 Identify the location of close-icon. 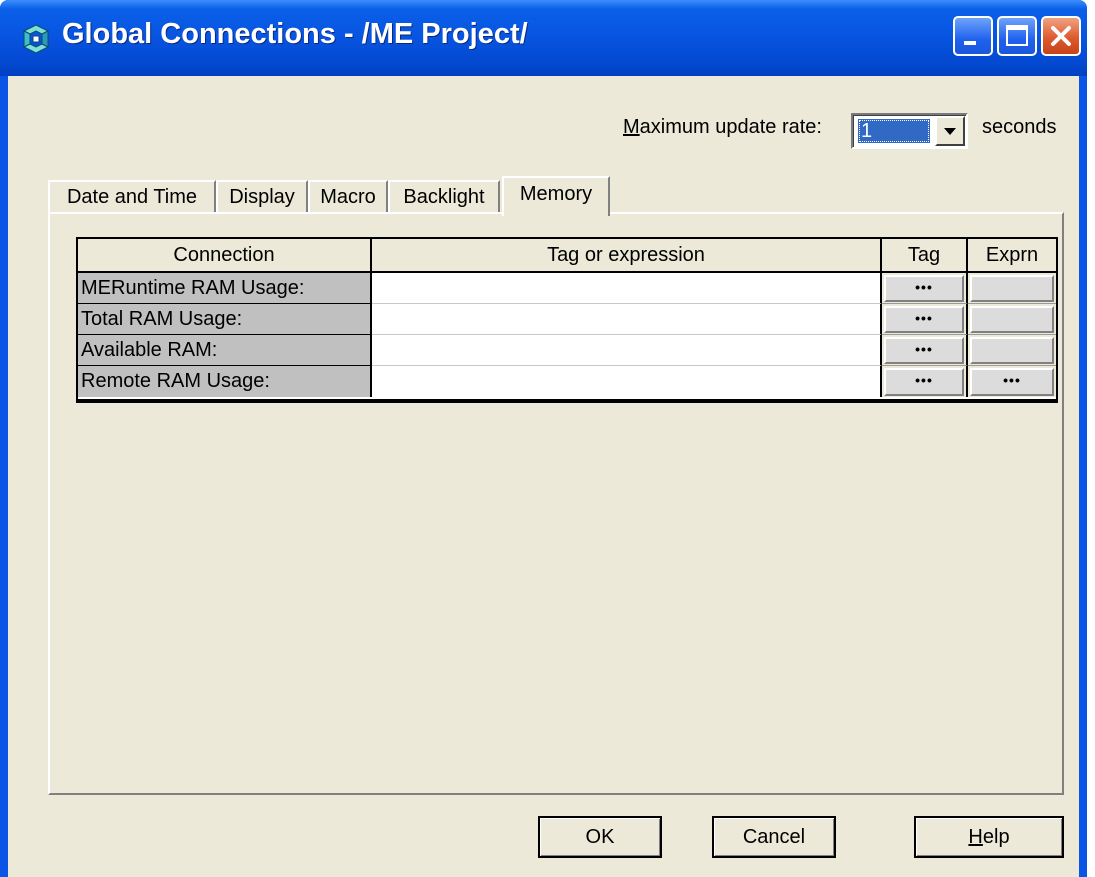
(1061, 36).